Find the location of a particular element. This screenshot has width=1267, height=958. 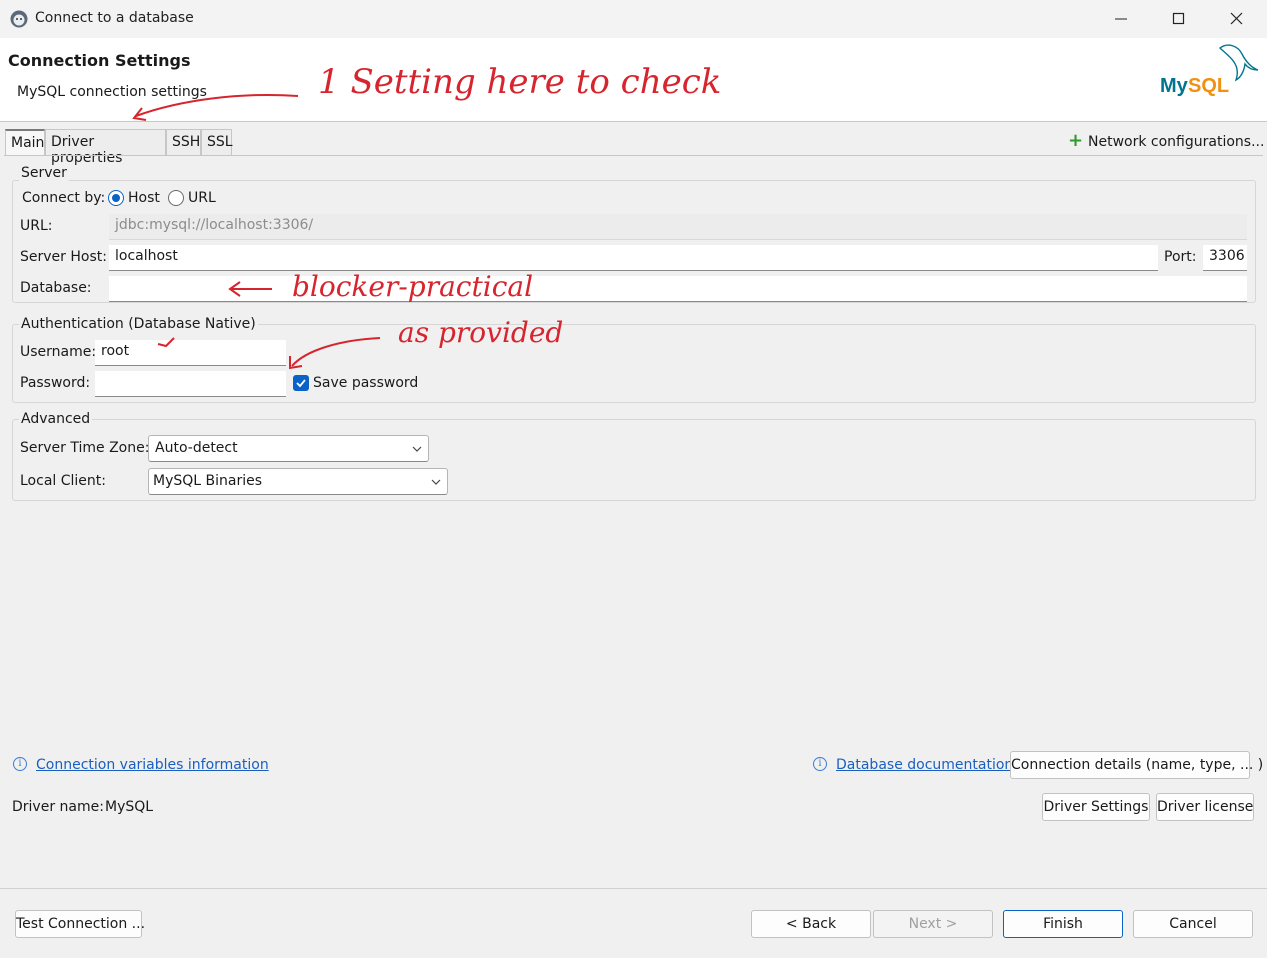

close-icon is located at coordinates (1236, 18).